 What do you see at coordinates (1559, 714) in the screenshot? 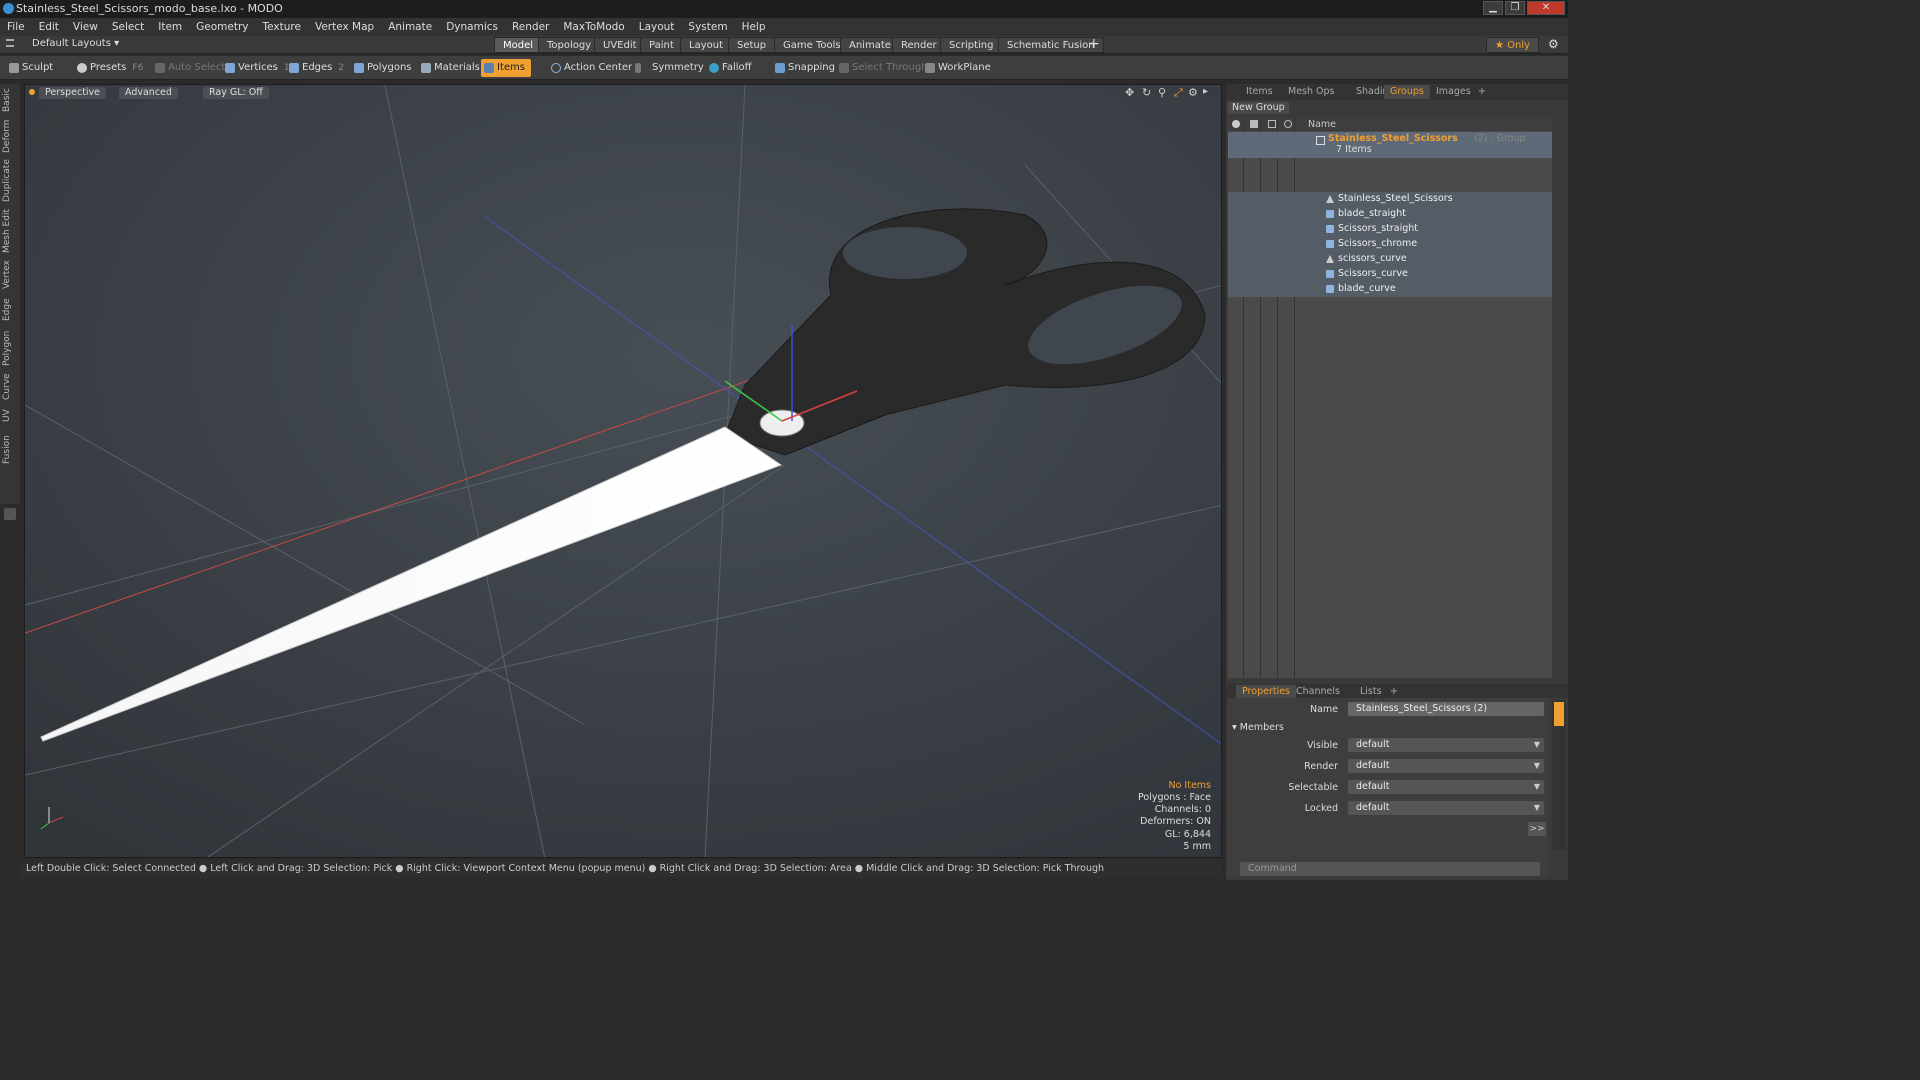
I see `group-side-tab` at bounding box center [1559, 714].